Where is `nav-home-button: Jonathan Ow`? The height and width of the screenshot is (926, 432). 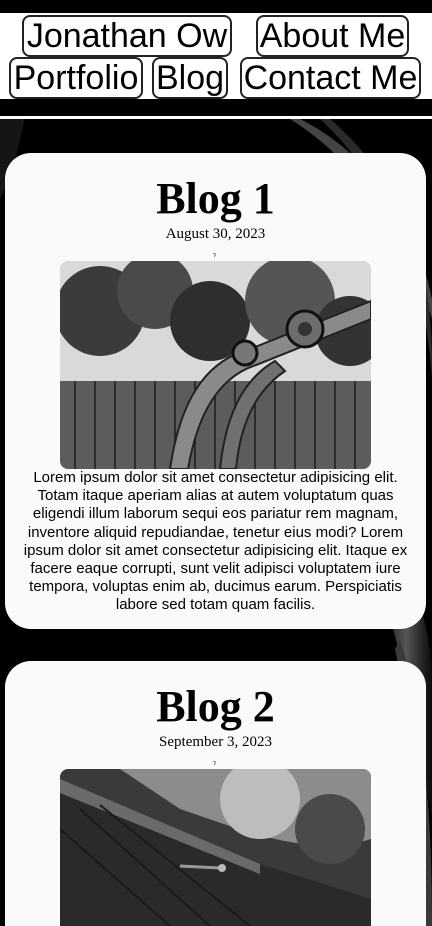
nav-home-button: Jonathan Ow is located at coordinates (127, 36).